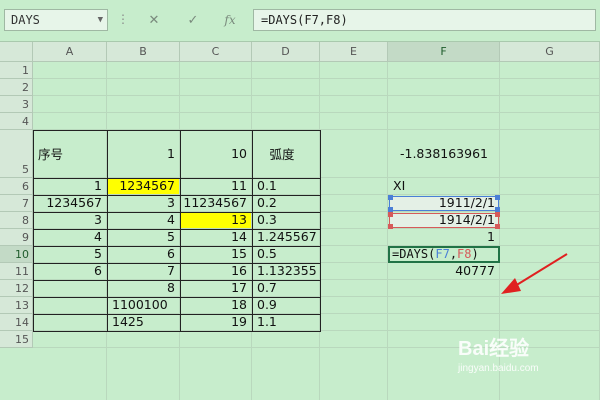  Describe the element at coordinates (354, 52) in the screenshot. I see `column-header-e: E` at that location.